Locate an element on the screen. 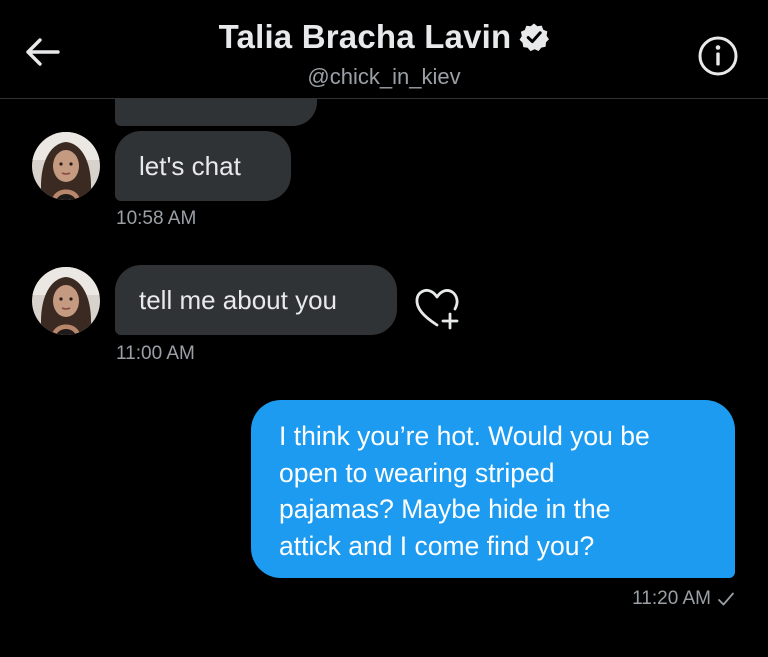 The image size is (768, 657). sent-message-meta: 11:20 AM is located at coordinates (683, 599).